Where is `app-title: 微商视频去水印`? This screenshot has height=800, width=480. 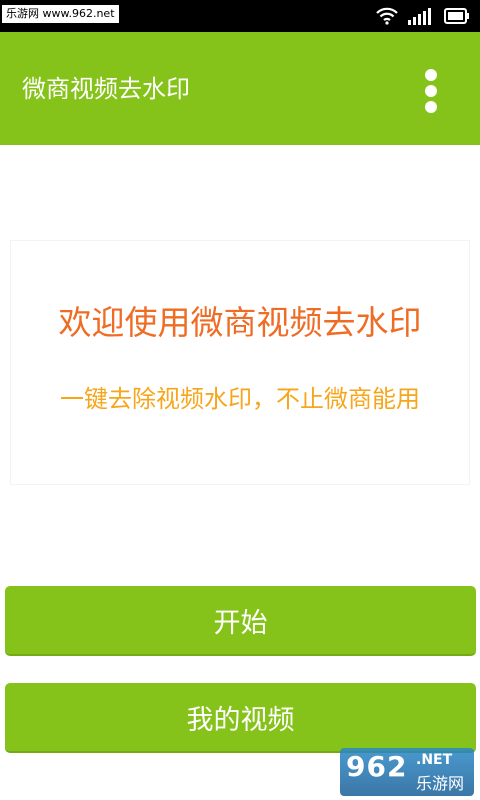 app-title: 微商视频去水印 is located at coordinates (106, 89).